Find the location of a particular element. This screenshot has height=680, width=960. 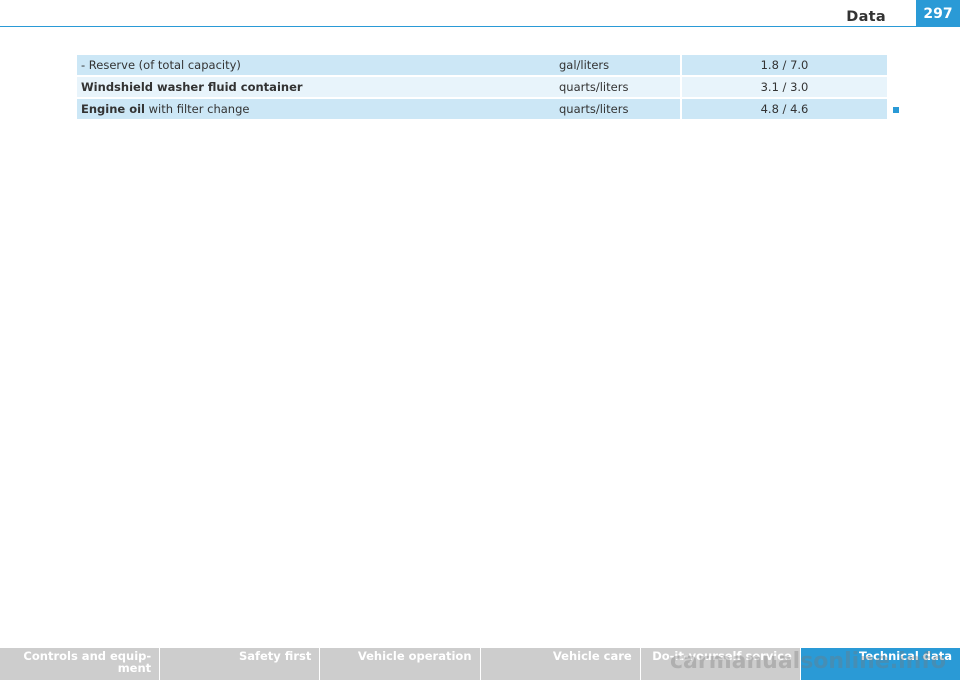

watermark-text: carmanualsonline.info is located at coordinates (808, 661).